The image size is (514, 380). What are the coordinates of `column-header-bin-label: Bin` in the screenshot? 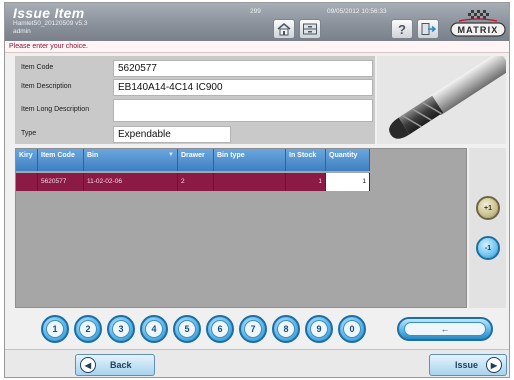 It's located at (93, 155).